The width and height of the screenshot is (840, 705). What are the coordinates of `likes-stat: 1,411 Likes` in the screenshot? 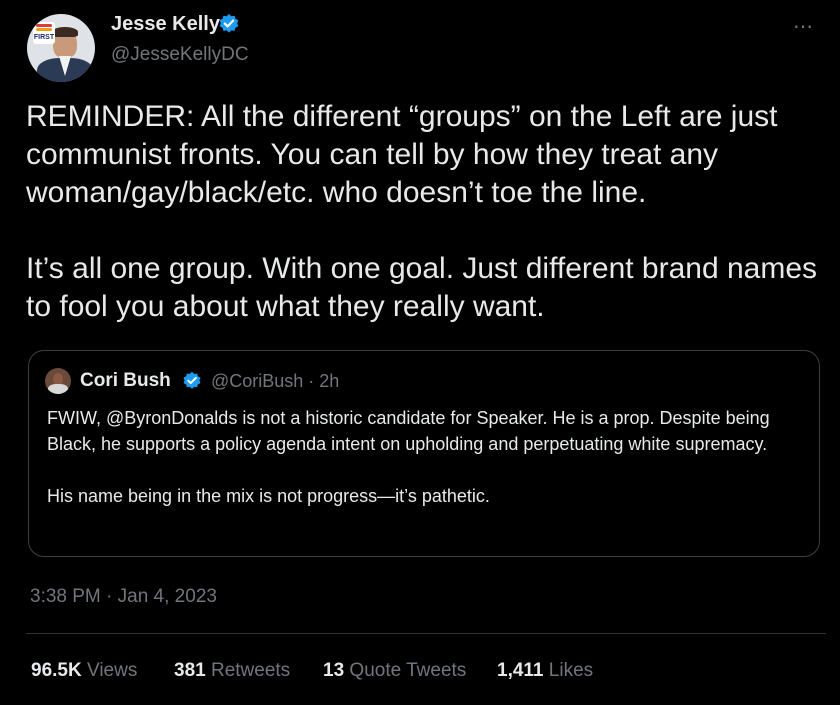 It's located at (545, 671).